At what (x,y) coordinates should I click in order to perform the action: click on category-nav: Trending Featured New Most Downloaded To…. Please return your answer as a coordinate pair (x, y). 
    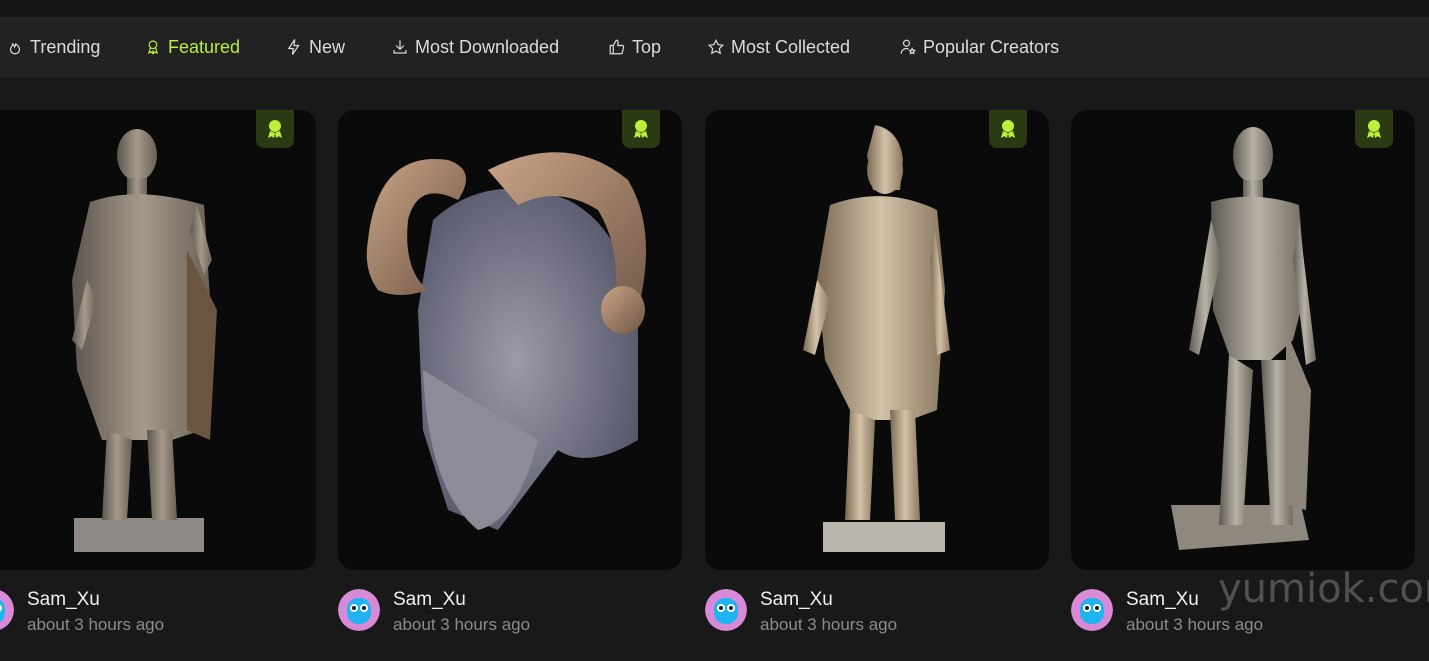
    Looking at the image, I should click on (714, 47).